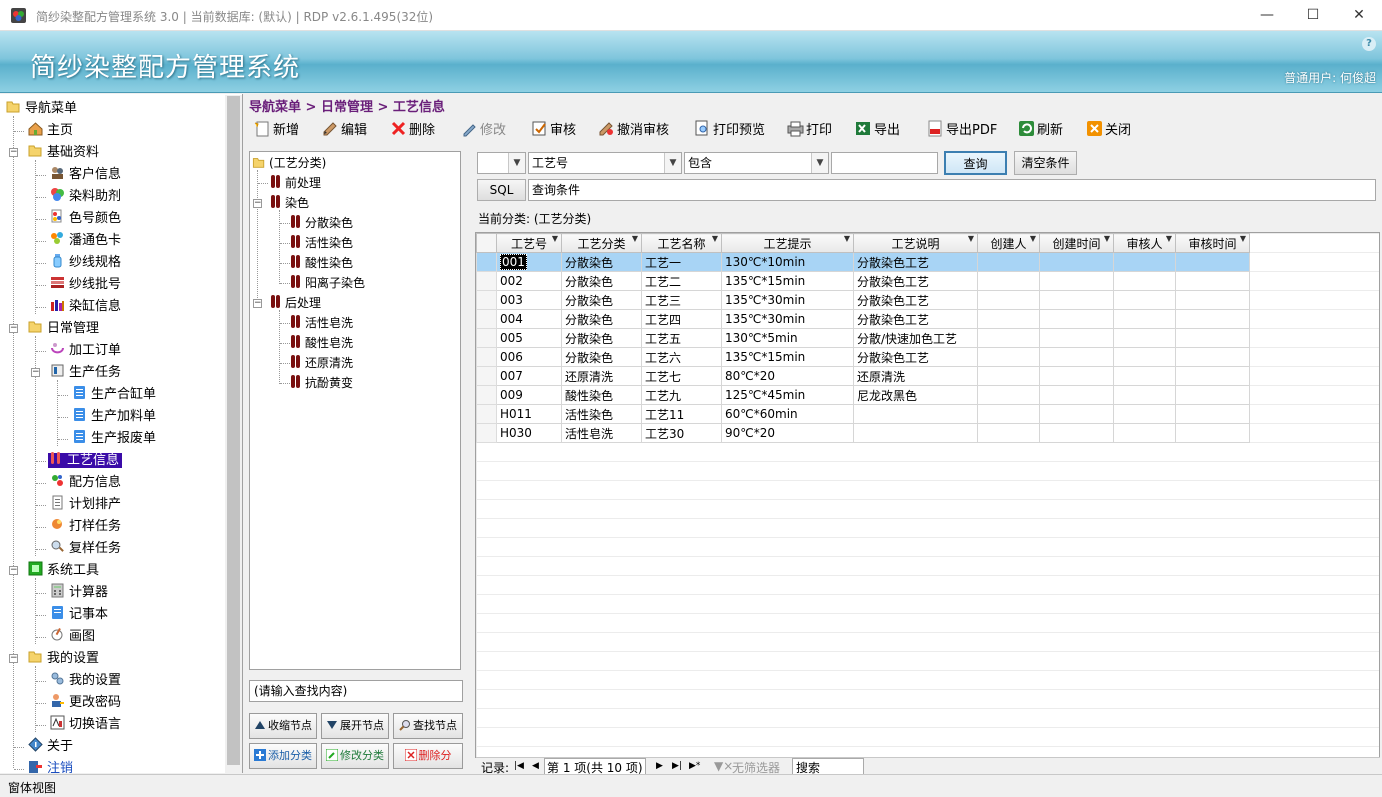 The image size is (1382, 797). Describe the element at coordinates (863, 338) in the screenshot. I see `table-row: 005 分散染色 工艺五 130℃*5min 分散/快速加色工艺` at that location.